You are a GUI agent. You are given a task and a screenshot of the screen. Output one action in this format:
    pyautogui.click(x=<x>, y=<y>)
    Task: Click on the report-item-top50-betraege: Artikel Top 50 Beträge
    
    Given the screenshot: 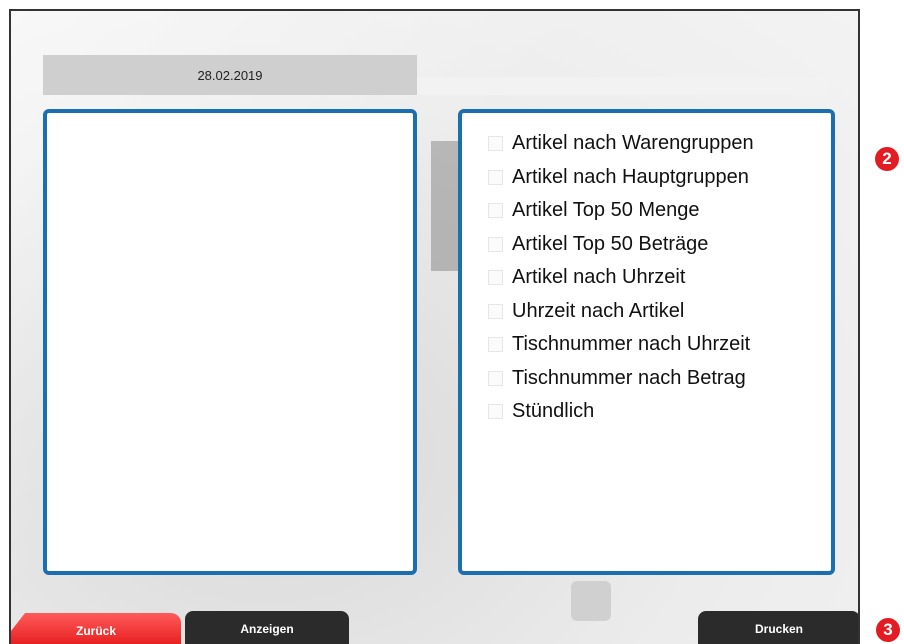 What is the action you would take?
    pyautogui.click(x=659, y=245)
    